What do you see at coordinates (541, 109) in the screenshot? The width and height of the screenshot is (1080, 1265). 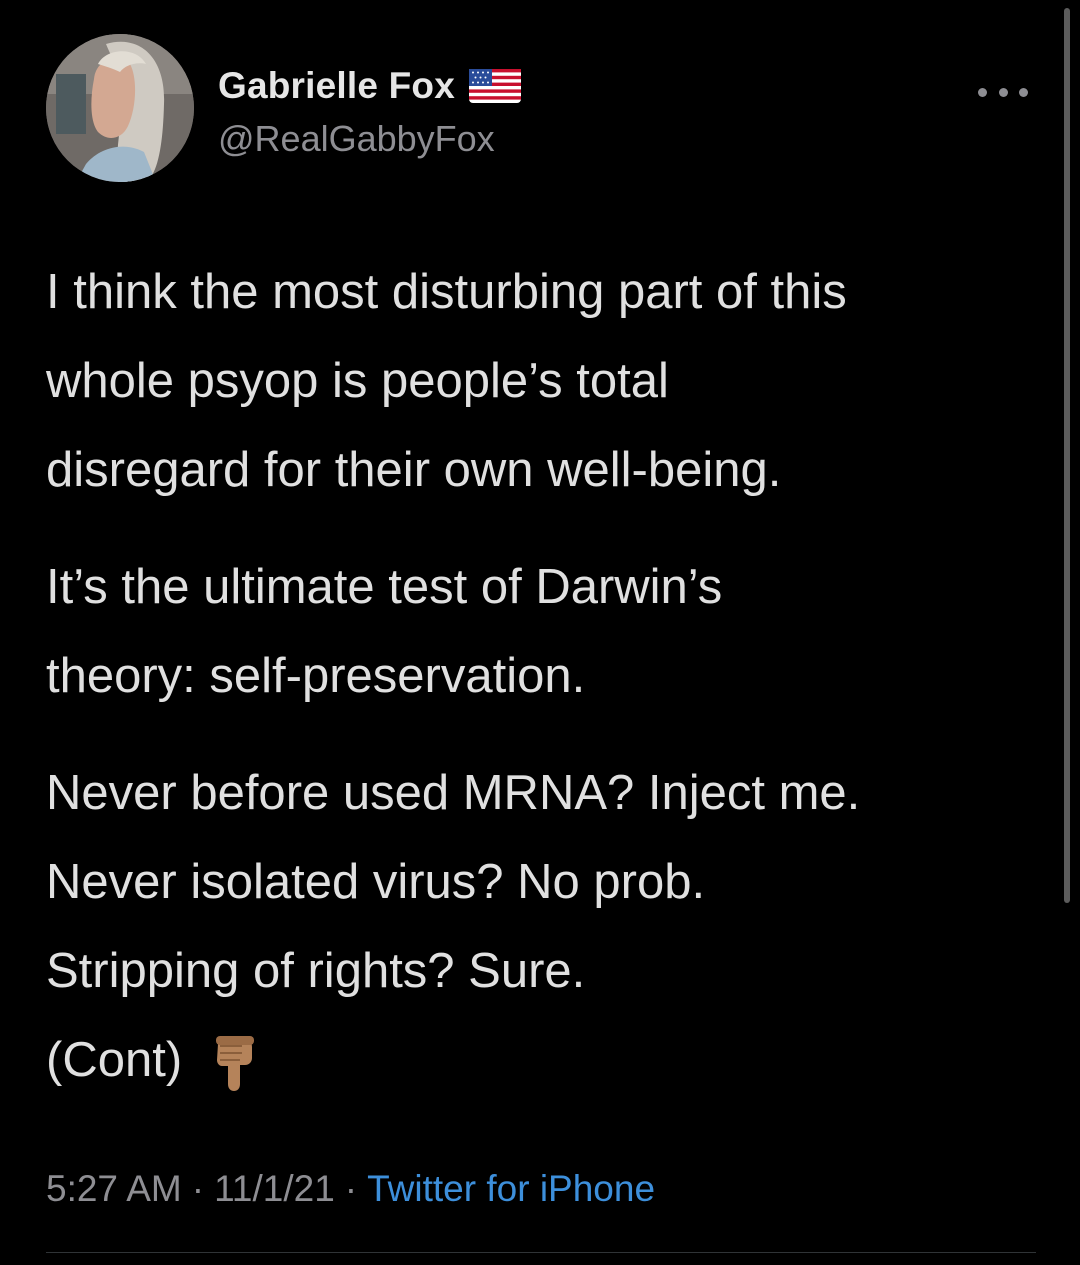 I see `tweet-header: Gabrielle Fox @RealGabbyFox` at bounding box center [541, 109].